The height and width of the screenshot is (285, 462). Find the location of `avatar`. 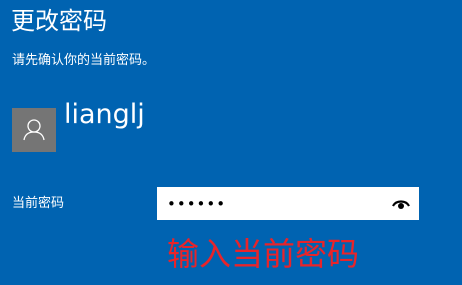

avatar is located at coordinates (34, 130).